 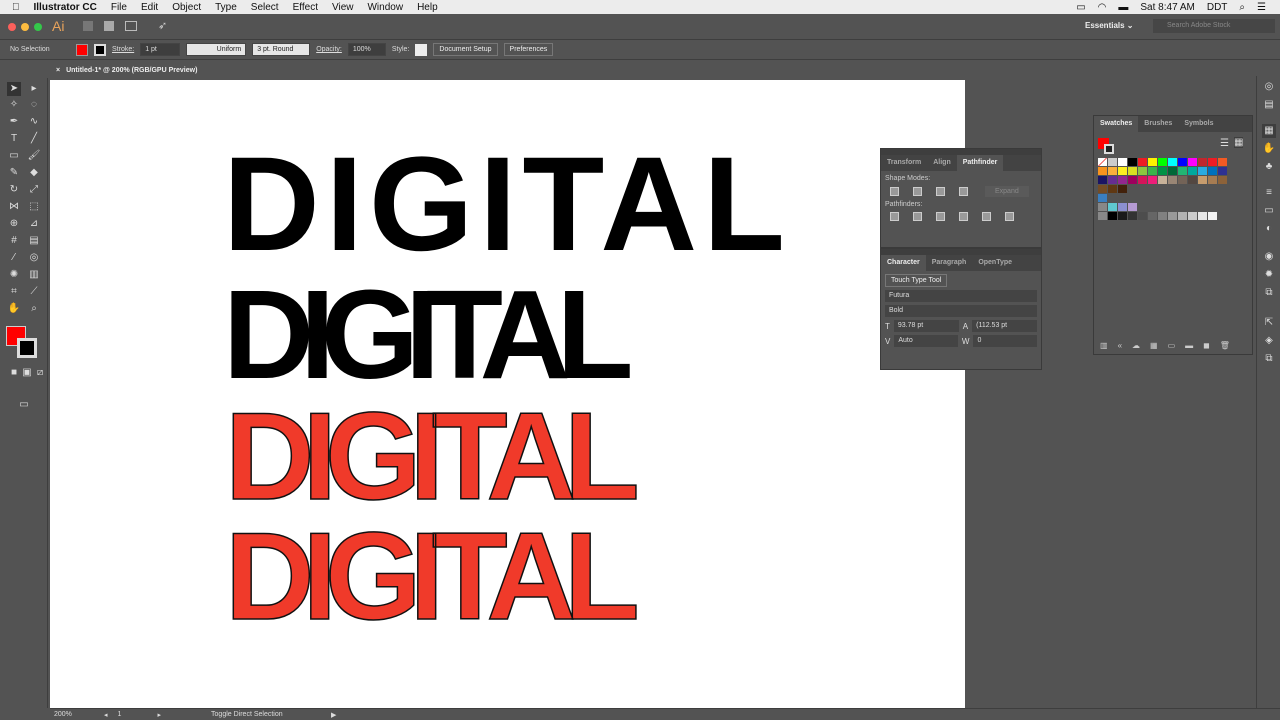 I want to click on minus-front-icon, so click(x=917, y=191).